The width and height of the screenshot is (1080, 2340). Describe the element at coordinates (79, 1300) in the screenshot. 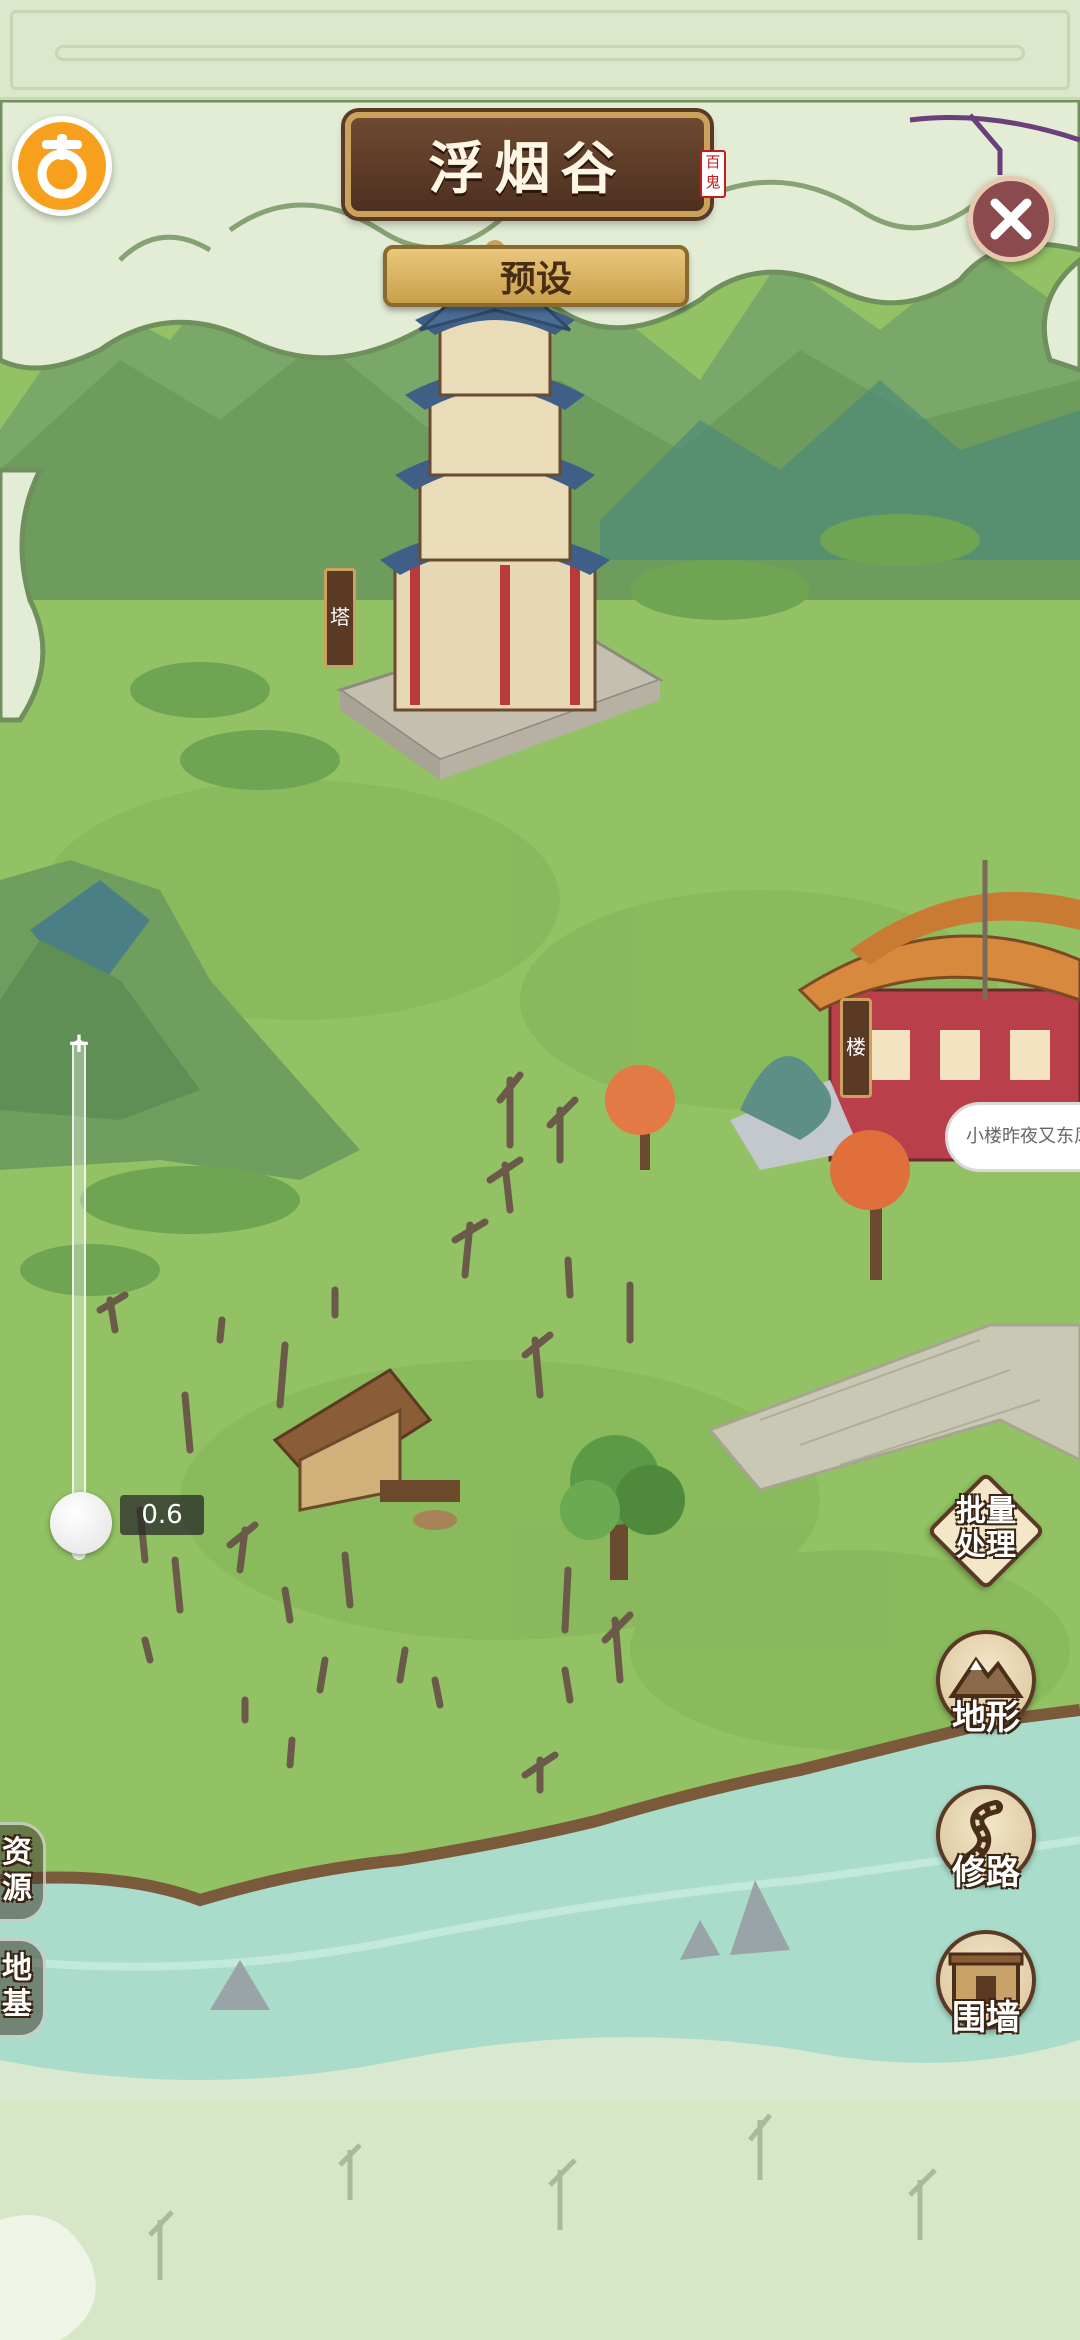

I see `zoom-slider-track` at that location.